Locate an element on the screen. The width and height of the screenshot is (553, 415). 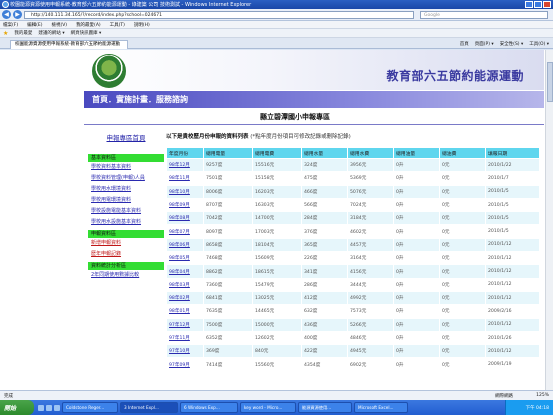
table-cell: 376度 is located at coordinates (324, 231).